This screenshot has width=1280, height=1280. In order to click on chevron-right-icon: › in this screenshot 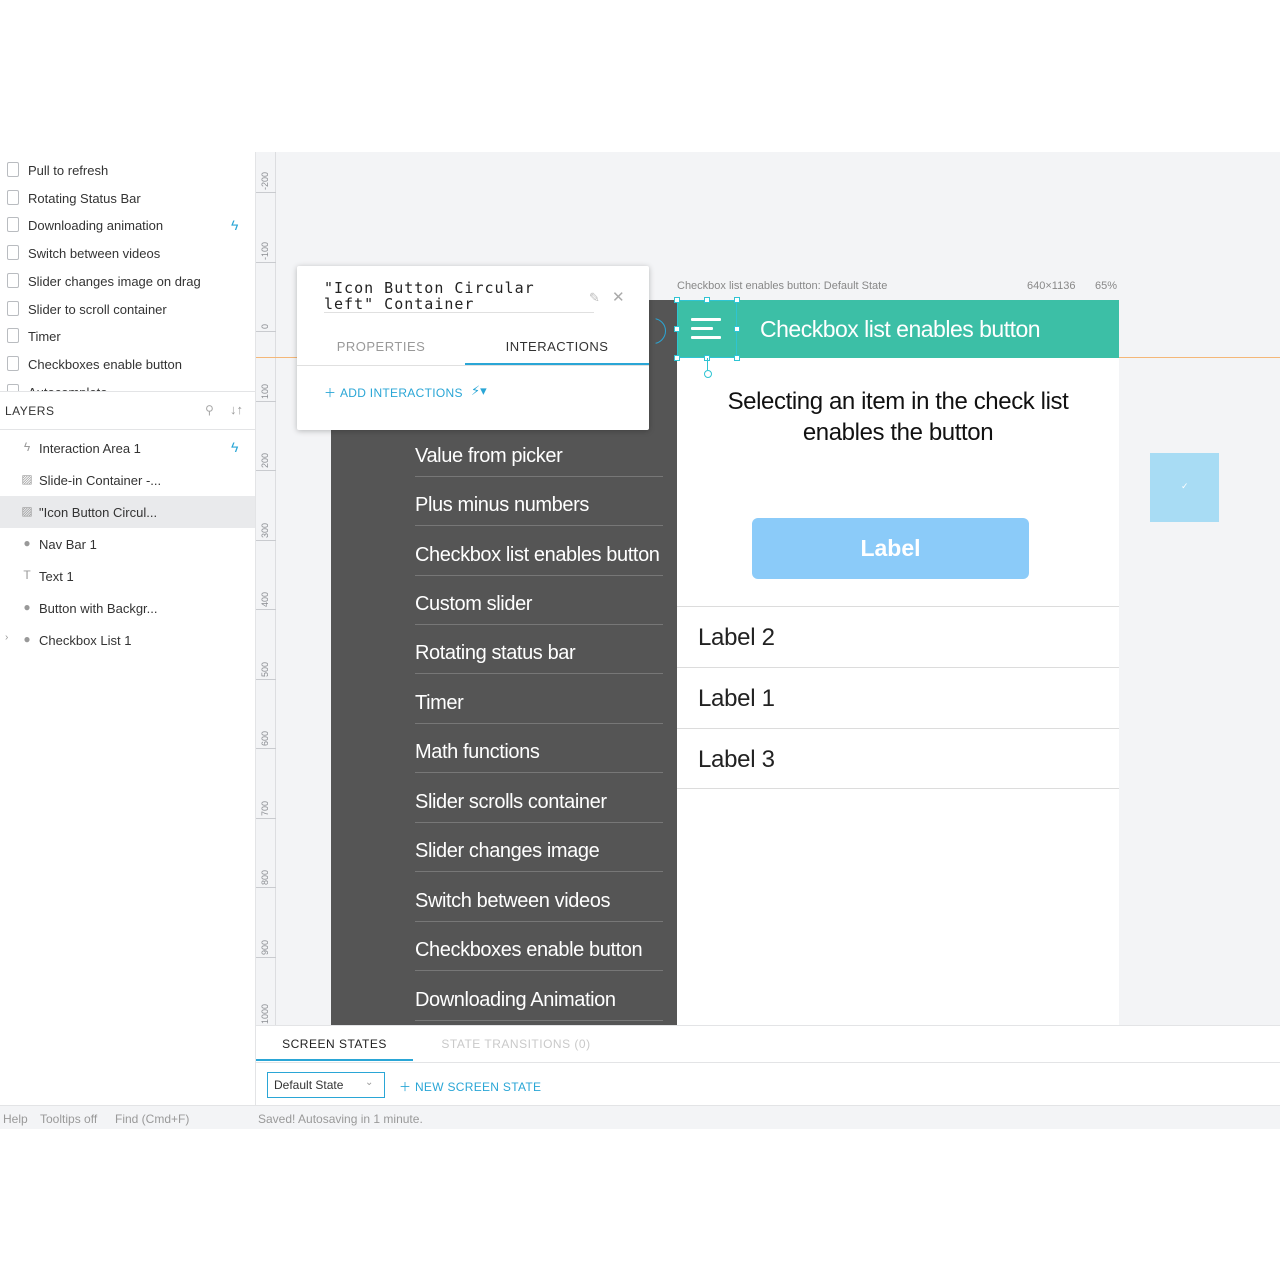, I will do `click(6, 637)`.